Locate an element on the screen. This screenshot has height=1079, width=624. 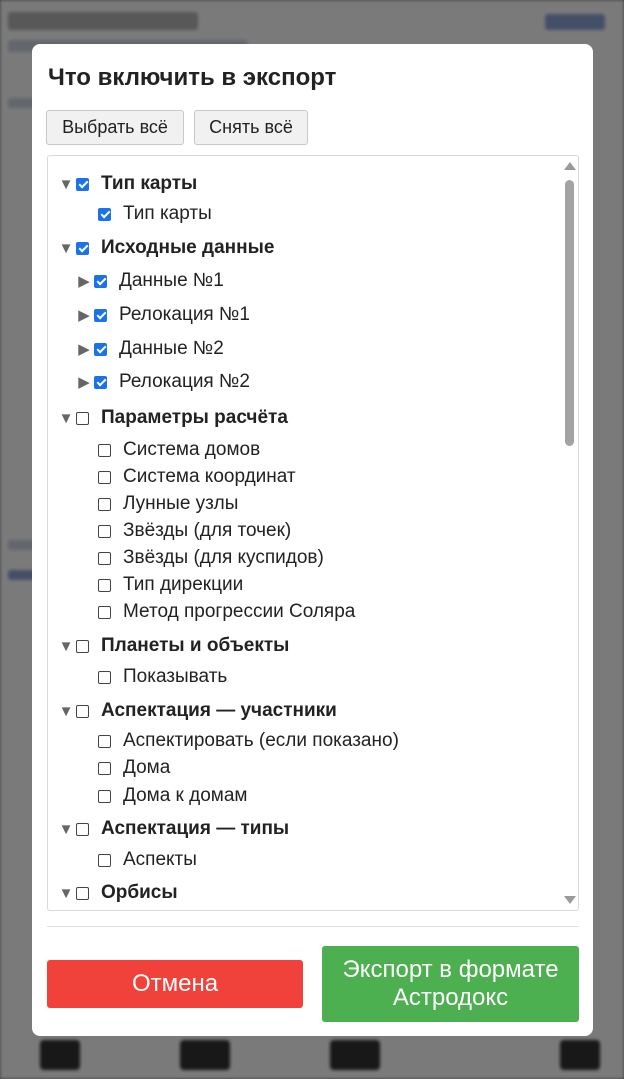
tree-group: ▼ Планеты и объекты is located at coordinates (174, 646).